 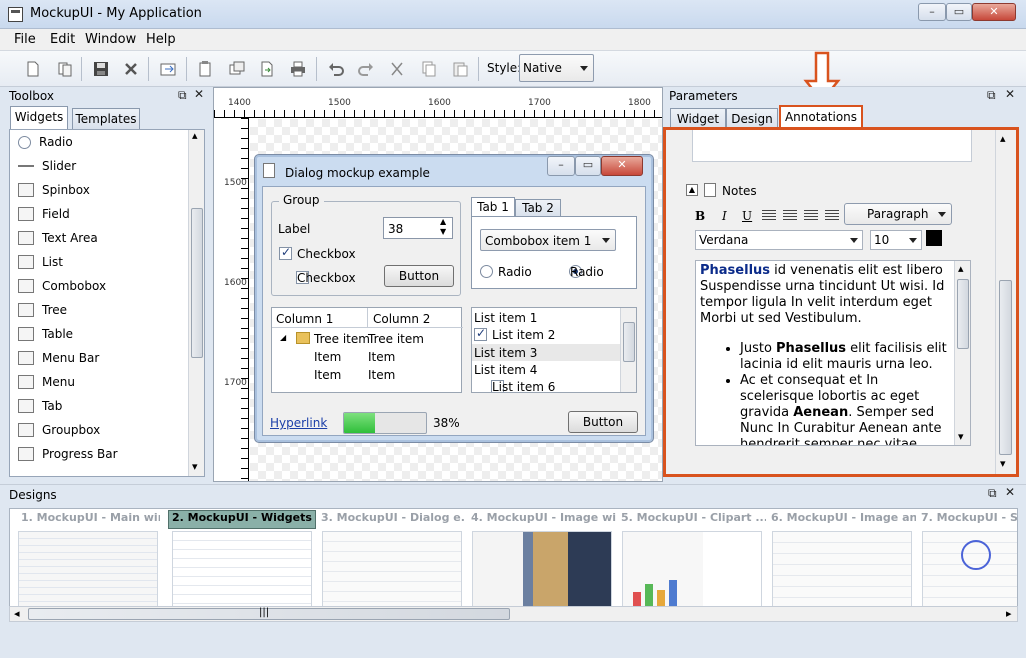 What do you see at coordinates (493, 207) in the screenshot?
I see `tab-1: Tab 1` at bounding box center [493, 207].